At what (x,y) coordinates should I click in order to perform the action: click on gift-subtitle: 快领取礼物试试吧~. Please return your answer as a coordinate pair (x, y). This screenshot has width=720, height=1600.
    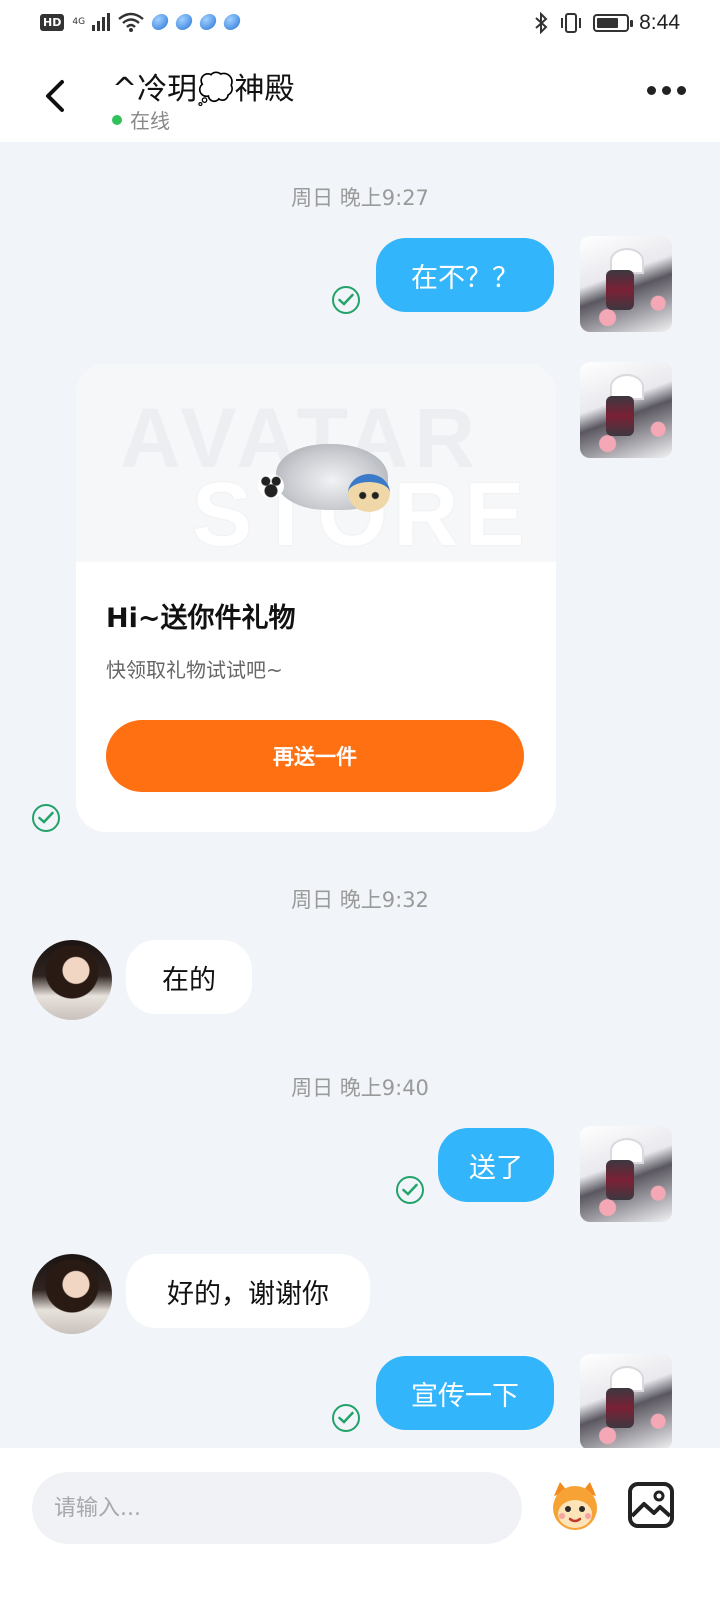
    Looking at the image, I should click on (194, 670).